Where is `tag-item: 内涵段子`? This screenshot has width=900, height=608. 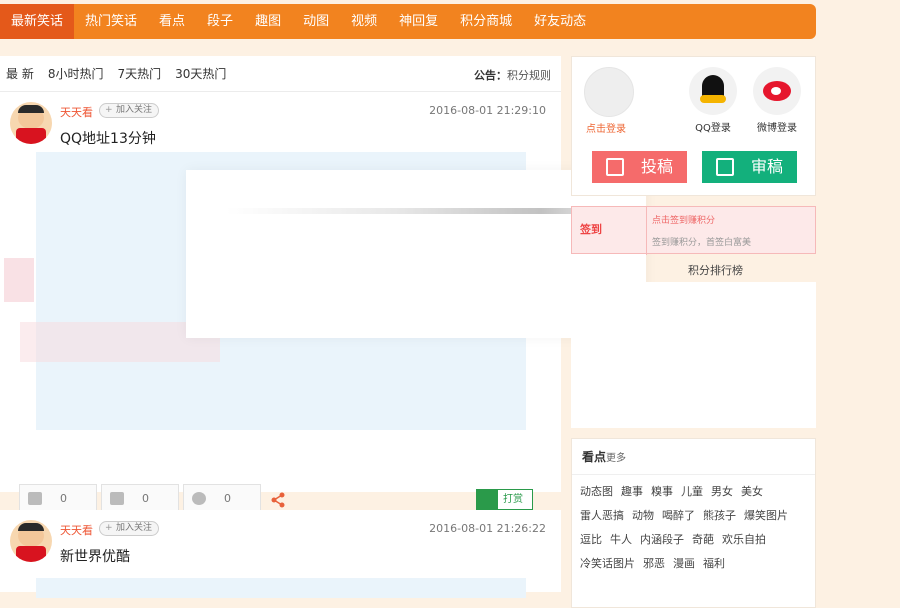 tag-item: 内涵段子 is located at coordinates (662, 539).